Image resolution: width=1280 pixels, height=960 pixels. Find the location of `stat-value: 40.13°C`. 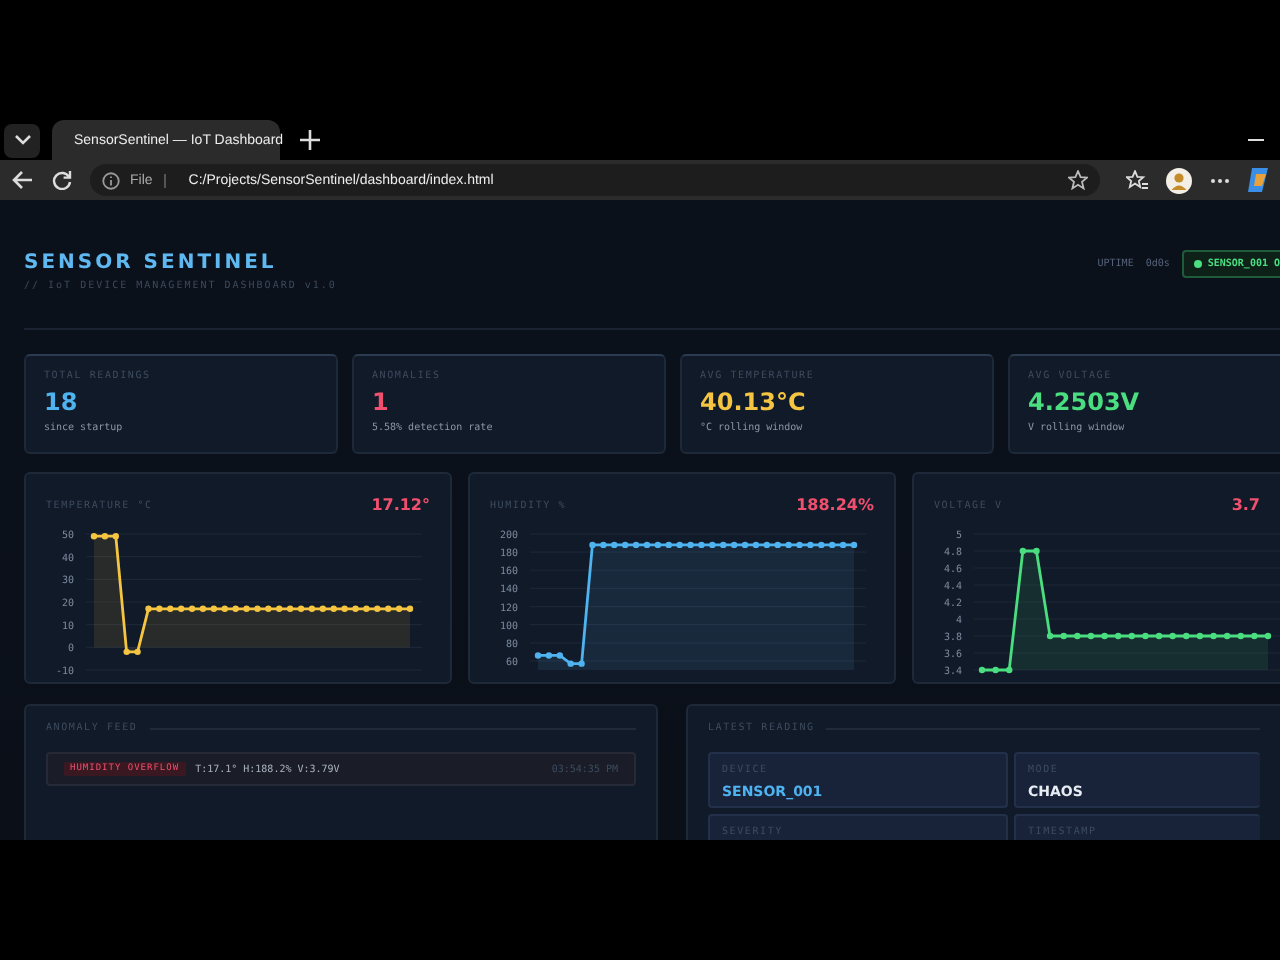

stat-value: 40.13°C is located at coordinates (754, 402).